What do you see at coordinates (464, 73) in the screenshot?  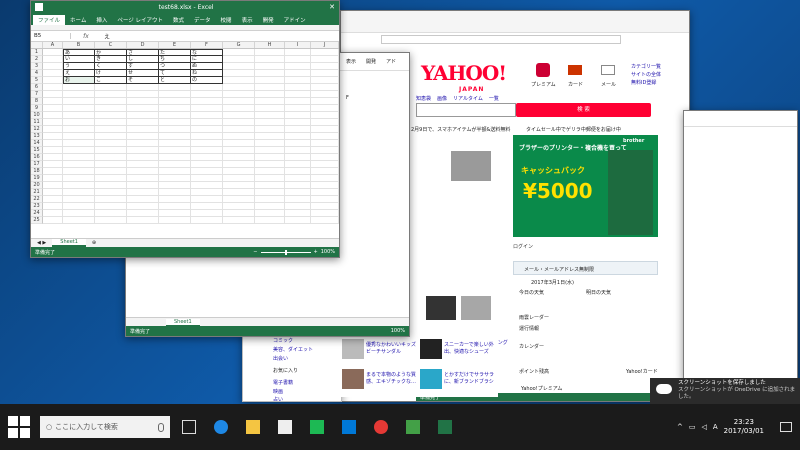 I see `yahoo-logo: YAHOO!` at bounding box center [464, 73].